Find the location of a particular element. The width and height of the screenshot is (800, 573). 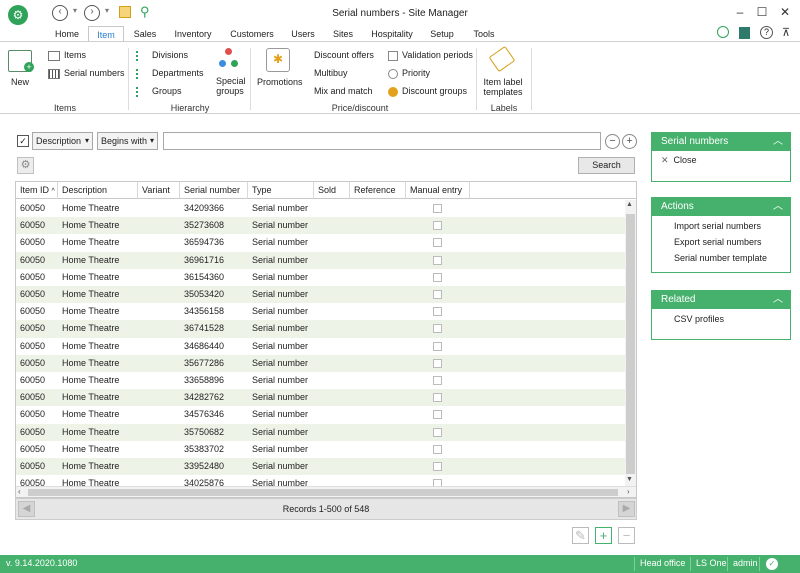

column-header-type: Type is located at coordinates (281, 190).